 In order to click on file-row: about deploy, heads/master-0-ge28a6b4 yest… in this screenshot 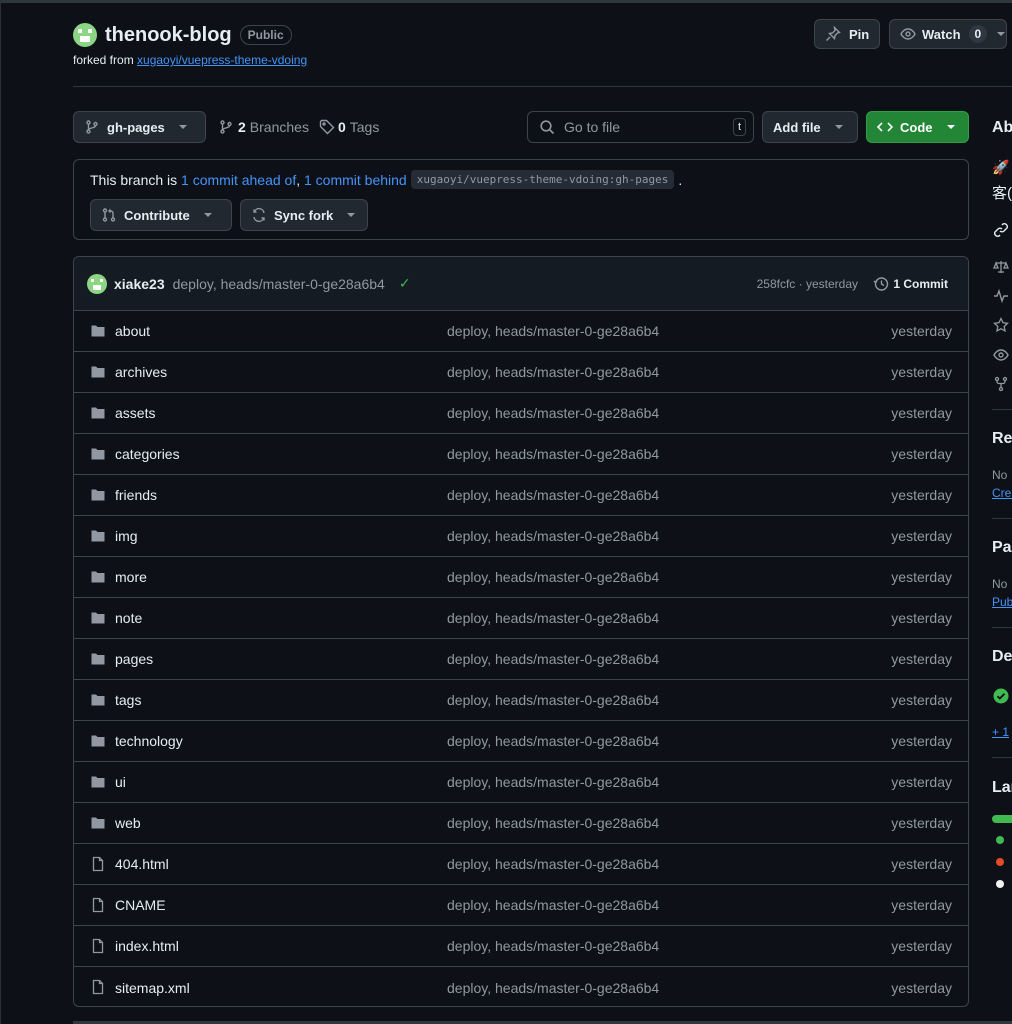, I will do `click(521, 331)`.